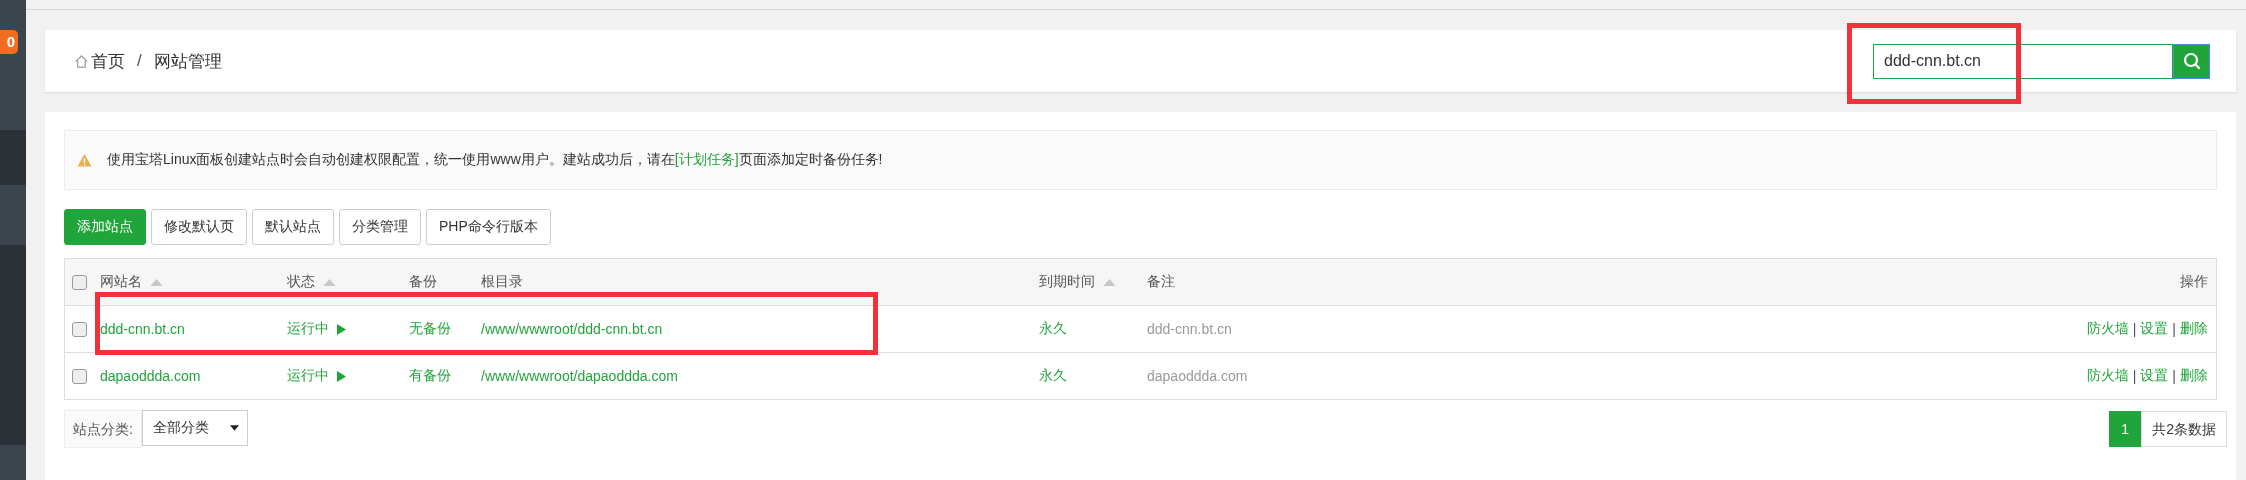 This screenshot has height=480, width=2246. Describe the element at coordinates (293, 227) in the screenshot. I see `toolbar-button: 默认站点` at that location.